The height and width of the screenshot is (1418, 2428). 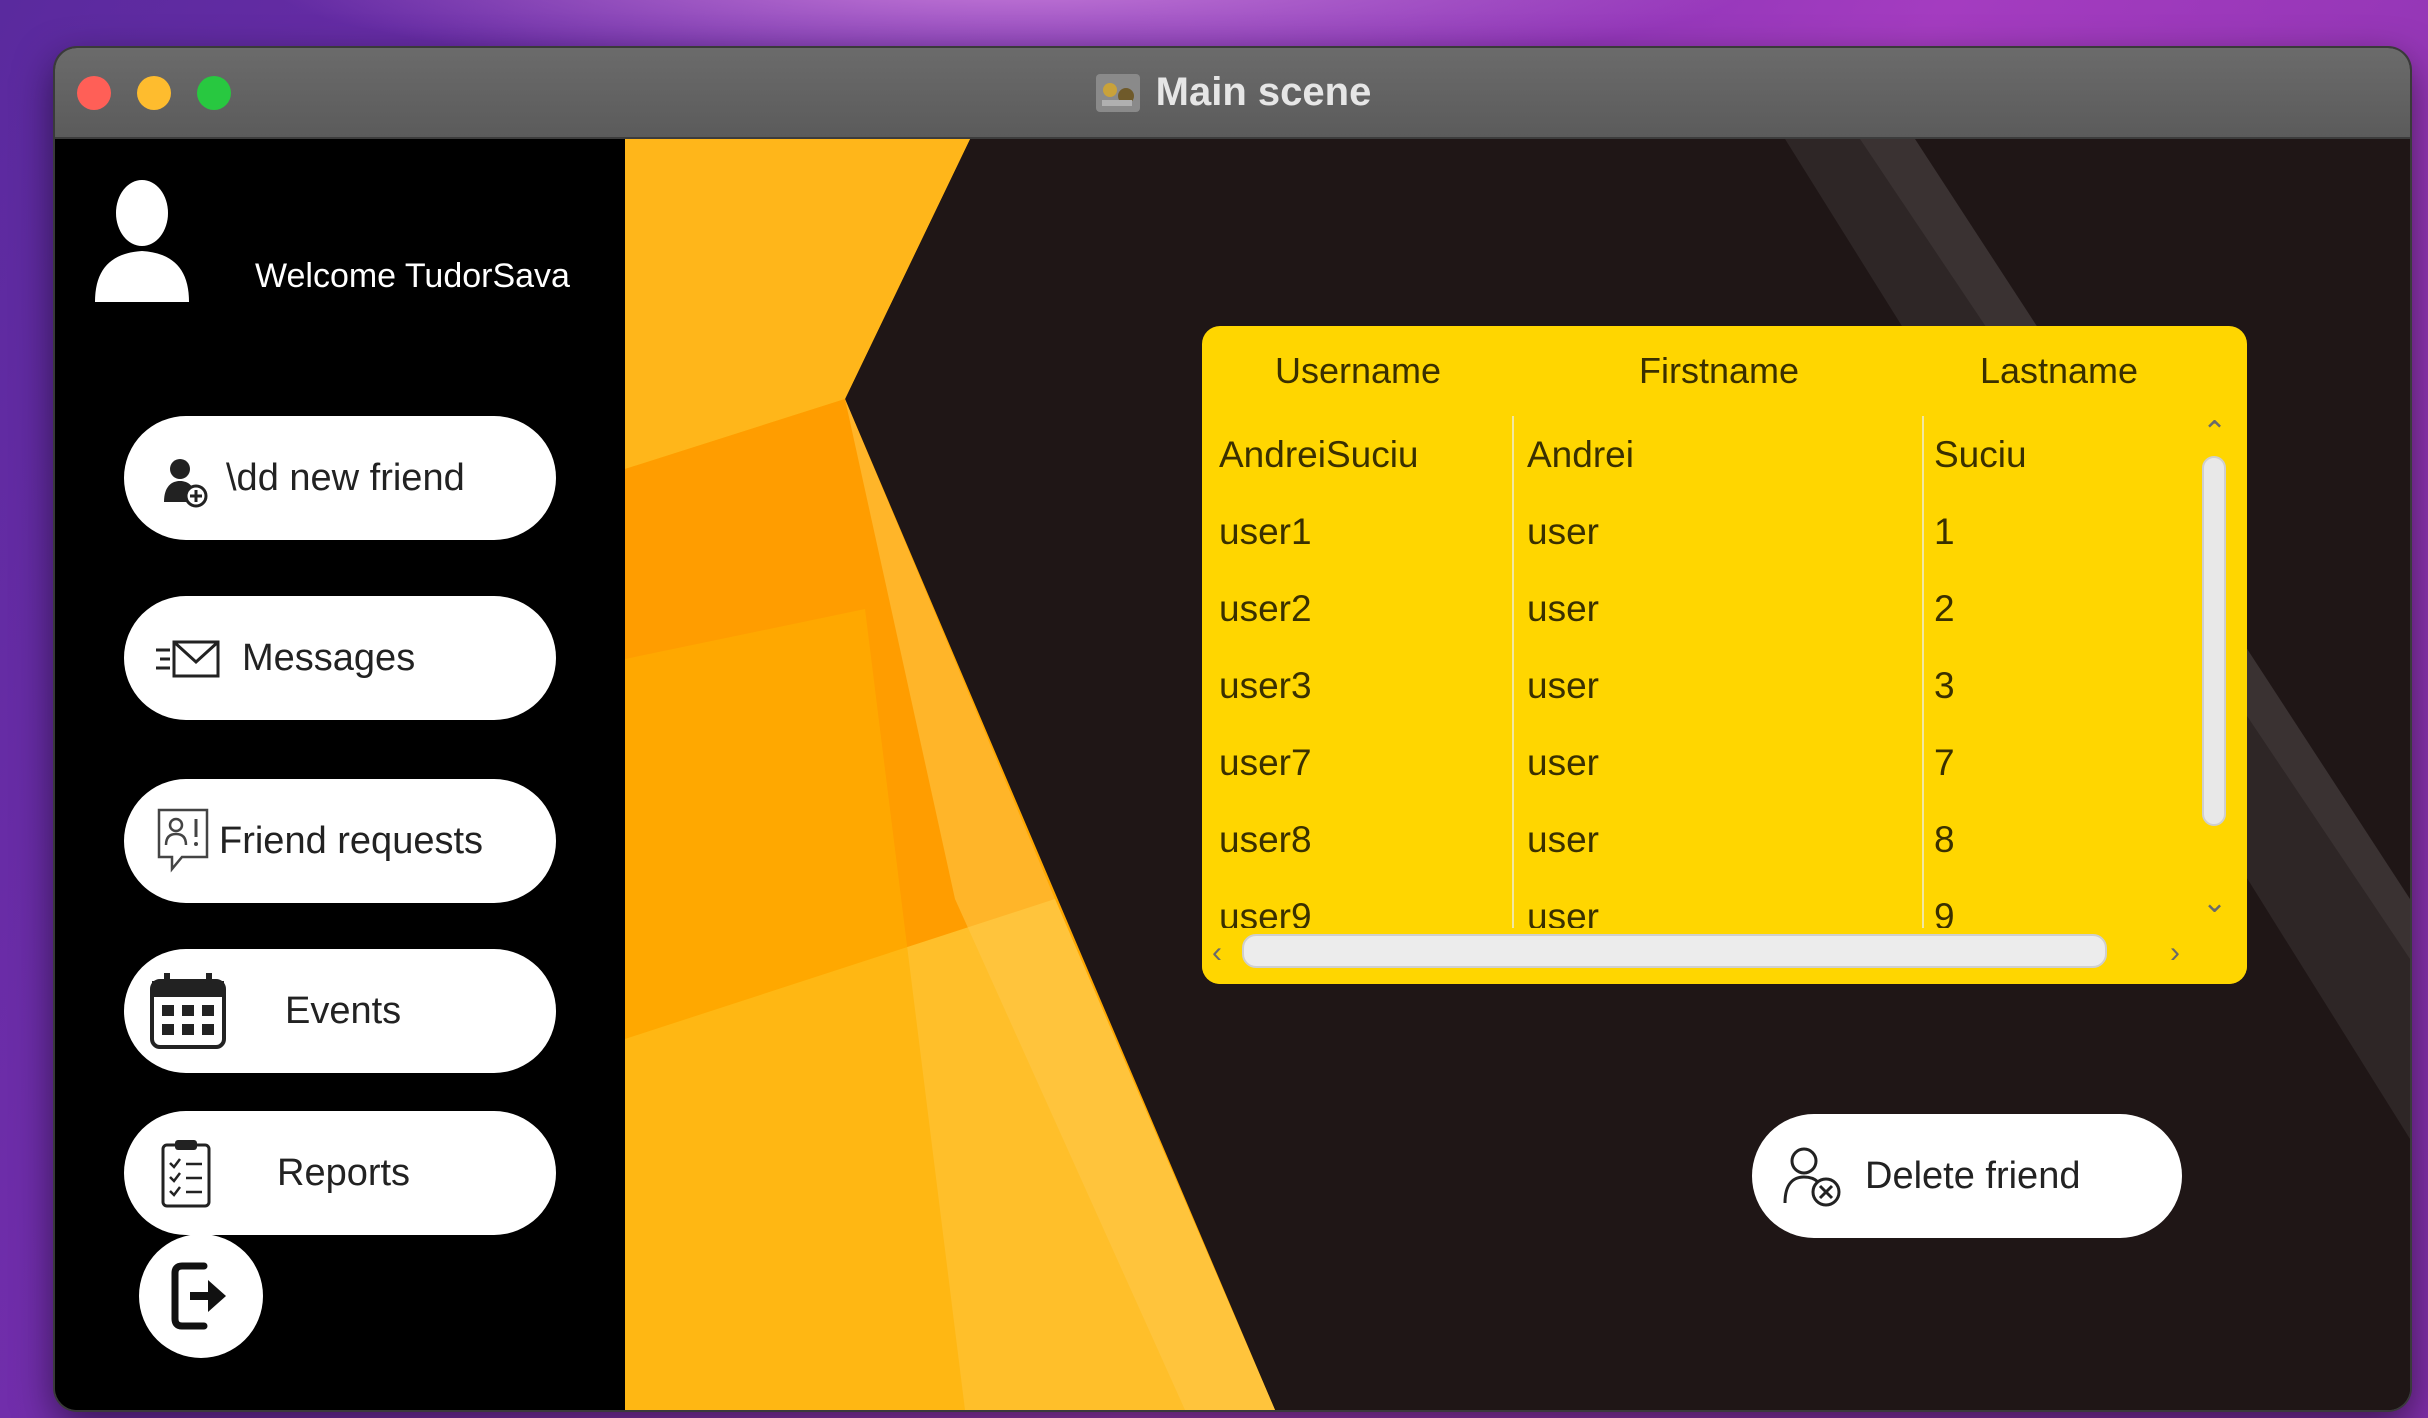 I want to click on clipboard-icon, so click(x=186, y=1174).